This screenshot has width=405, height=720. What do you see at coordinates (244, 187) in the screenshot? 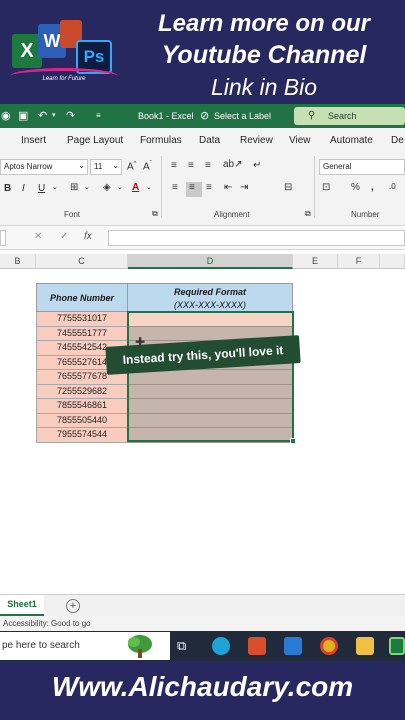
I see `increase-indent-icon: ⇥` at bounding box center [244, 187].